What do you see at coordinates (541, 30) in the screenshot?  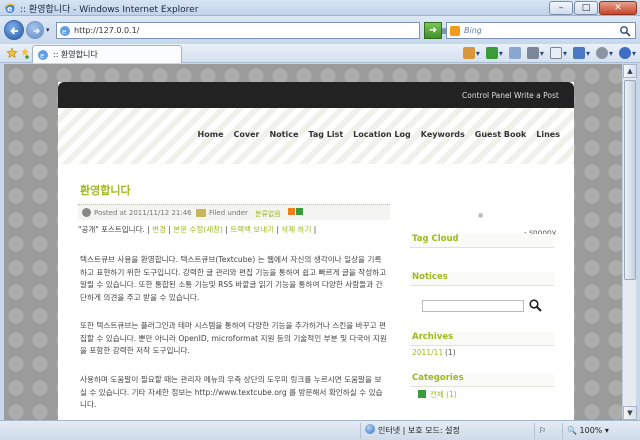 I see `search-box: Bing` at bounding box center [541, 30].